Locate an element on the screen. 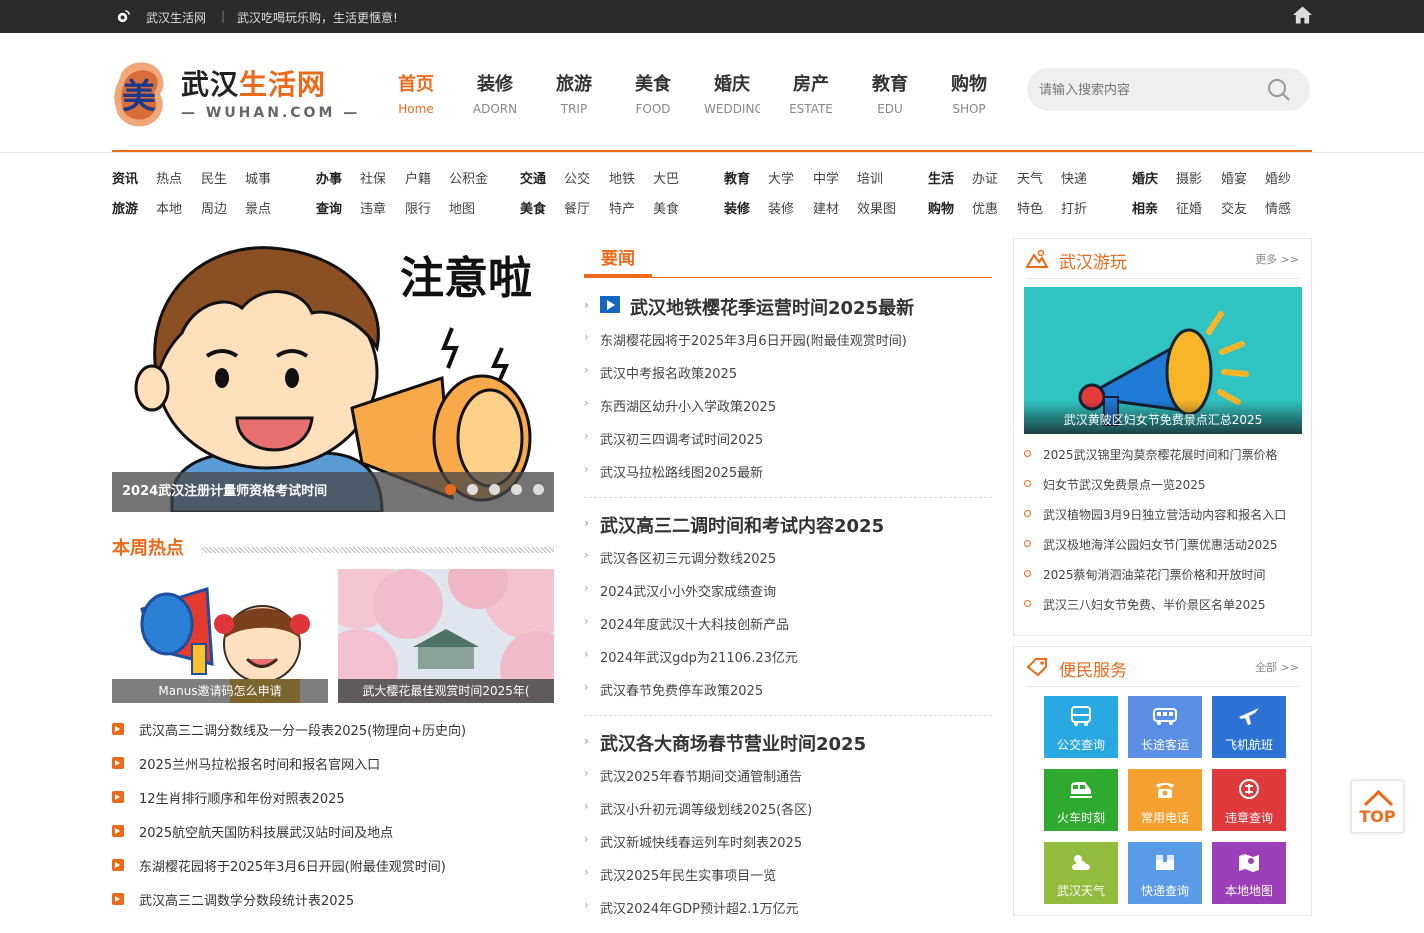 This screenshot has height=933, width=1424. nav-home: 首页 Home is located at coordinates (416, 93).